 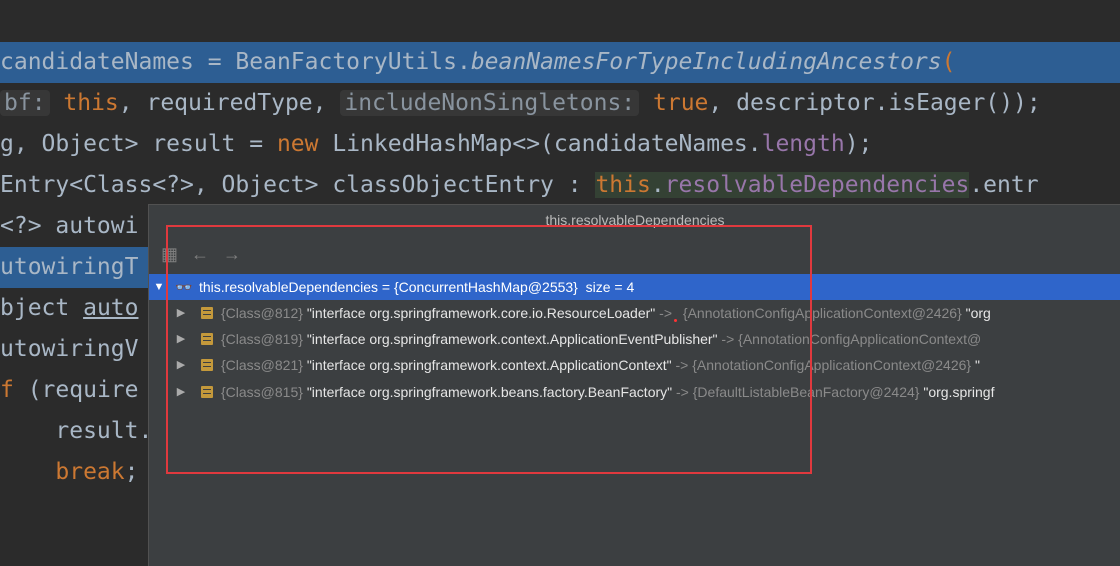 What do you see at coordinates (978, 313) in the screenshot?
I see `entry-value-string: "org` at bounding box center [978, 313].